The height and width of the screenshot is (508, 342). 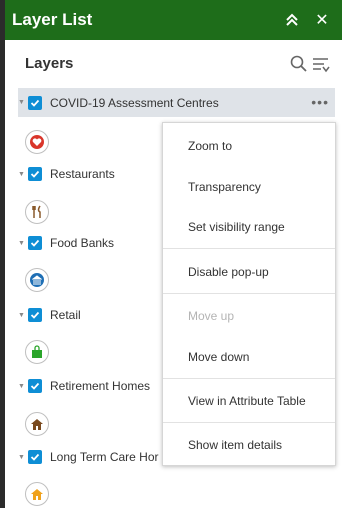 I want to click on layer-row-retirement-homes: ▼ Retirement Homes, so click(x=84, y=386).